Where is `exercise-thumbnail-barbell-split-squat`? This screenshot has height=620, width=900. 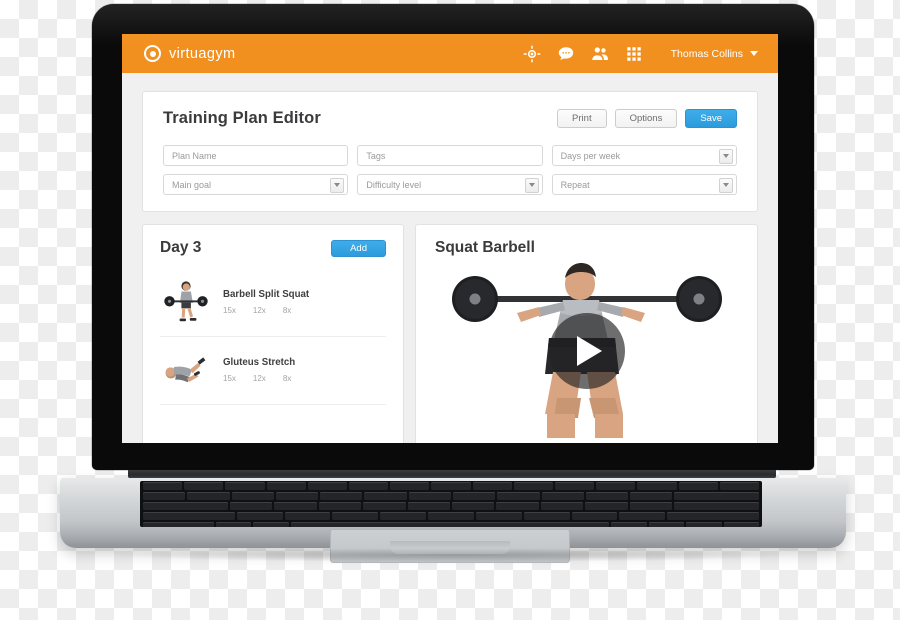 exercise-thumbnail-barbell-split-squat is located at coordinates (186, 302).